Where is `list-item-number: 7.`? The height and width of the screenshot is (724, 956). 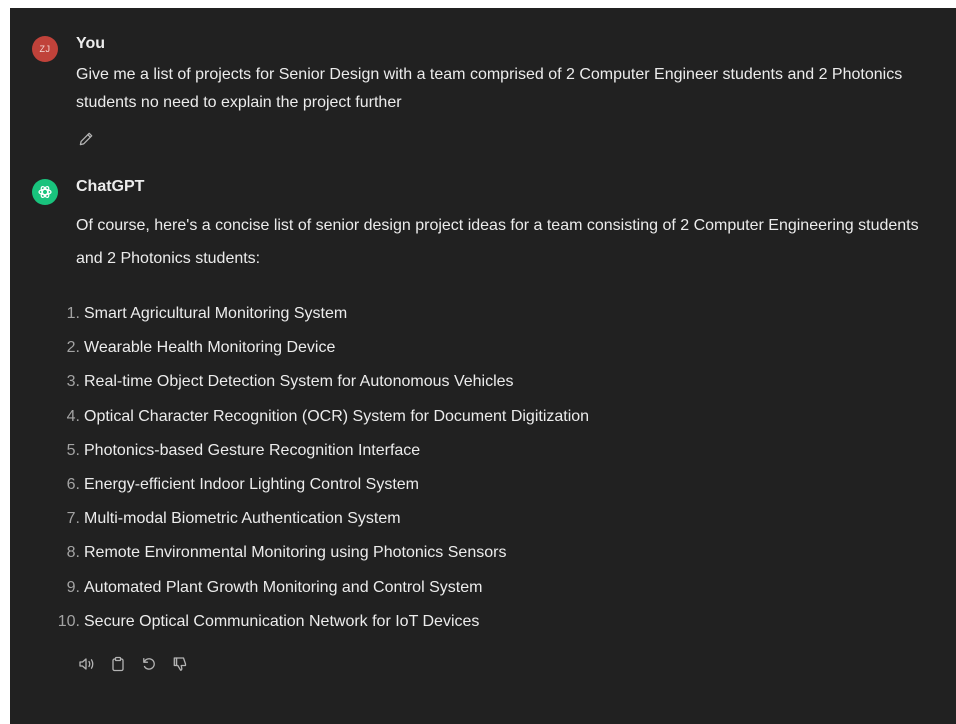 list-item-number: 7. is located at coordinates (73, 519).